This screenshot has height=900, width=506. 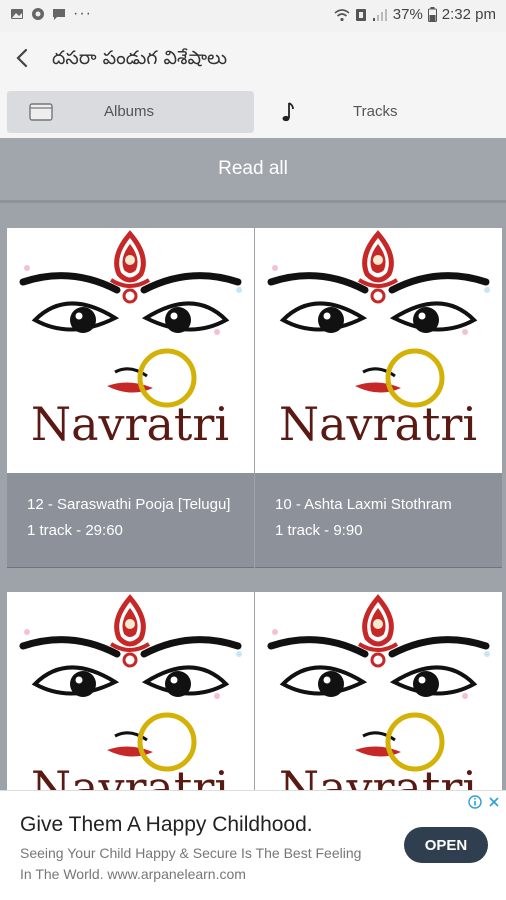 I want to click on battery-percent: 37%, so click(x=407, y=14).